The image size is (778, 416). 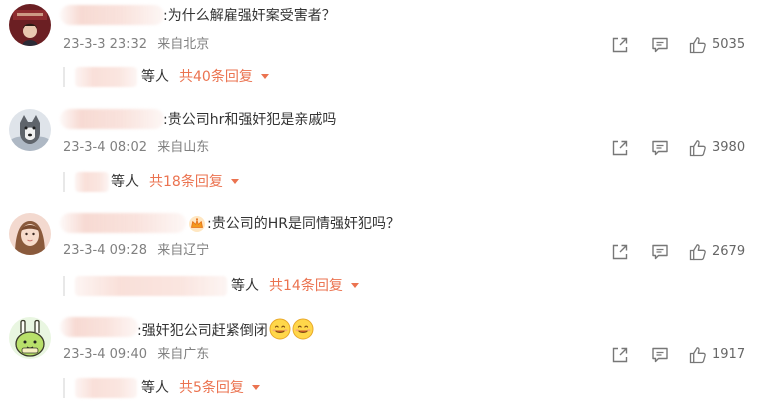 I want to click on crown-badge-icon, so click(x=197, y=224).